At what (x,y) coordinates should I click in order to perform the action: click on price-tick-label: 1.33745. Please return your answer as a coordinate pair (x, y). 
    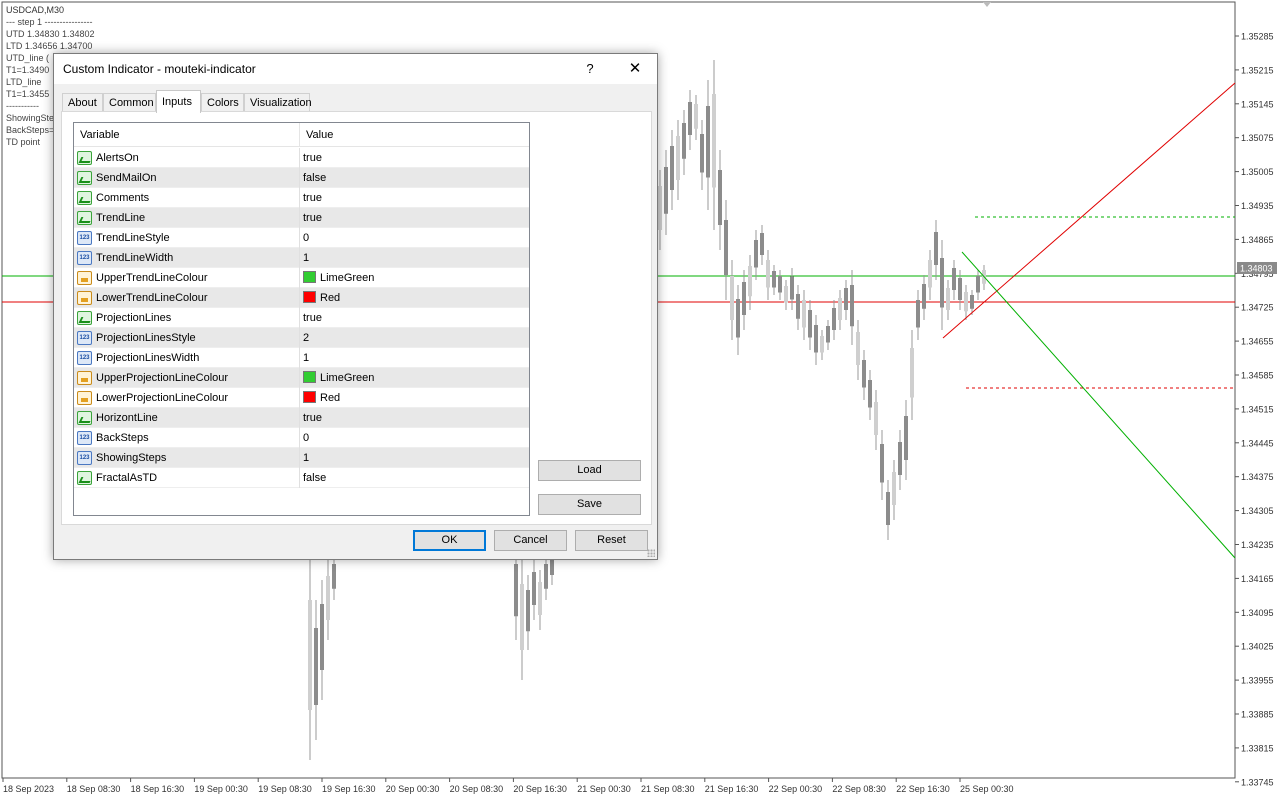
    Looking at the image, I should click on (1257, 782).